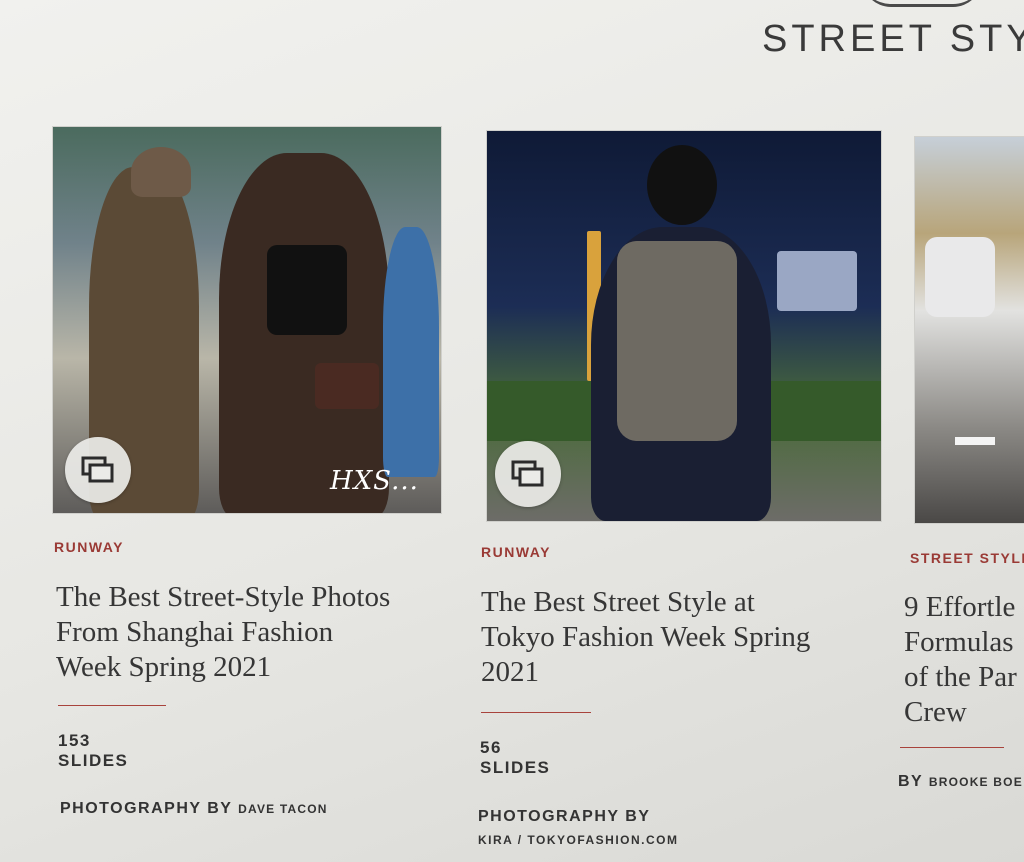  I want to click on photo-subject-head, so click(682, 185).